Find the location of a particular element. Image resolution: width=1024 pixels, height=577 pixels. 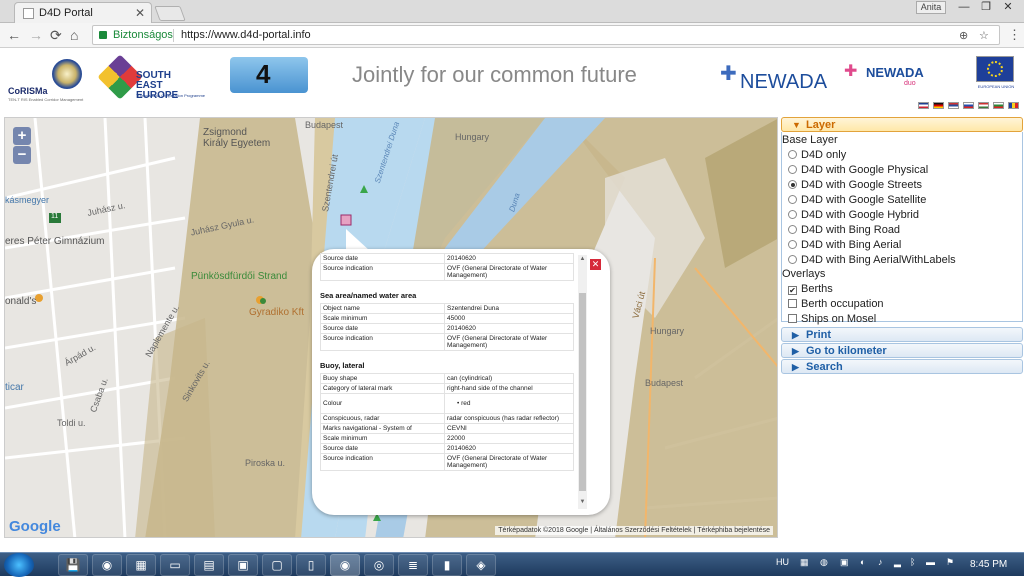

tray-icon-2: ◍ is located at coordinates (824, 562).